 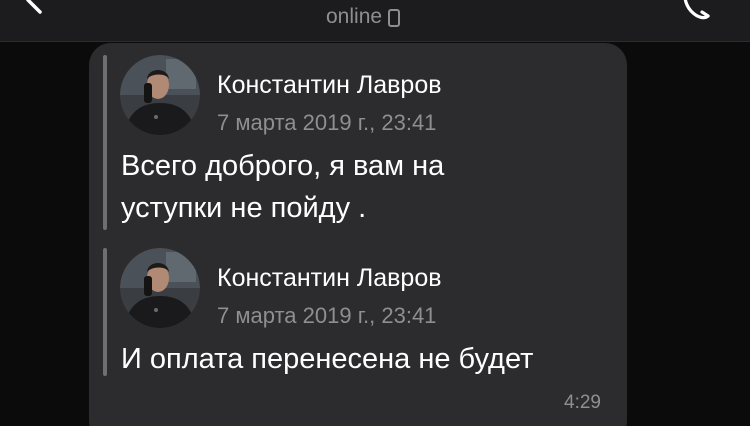 What do you see at coordinates (394, 18) in the screenshot?
I see `mobile-device-icon` at bounding box center [394, 18].